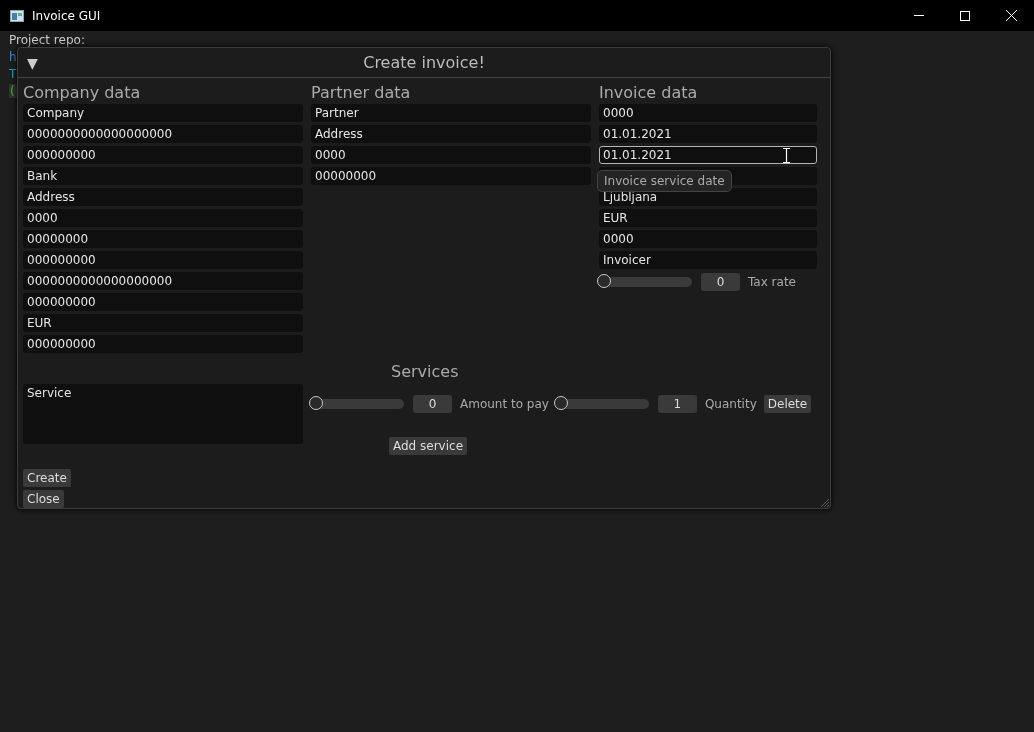  I want to click on section-heading: Partner data, so click(361, 92).